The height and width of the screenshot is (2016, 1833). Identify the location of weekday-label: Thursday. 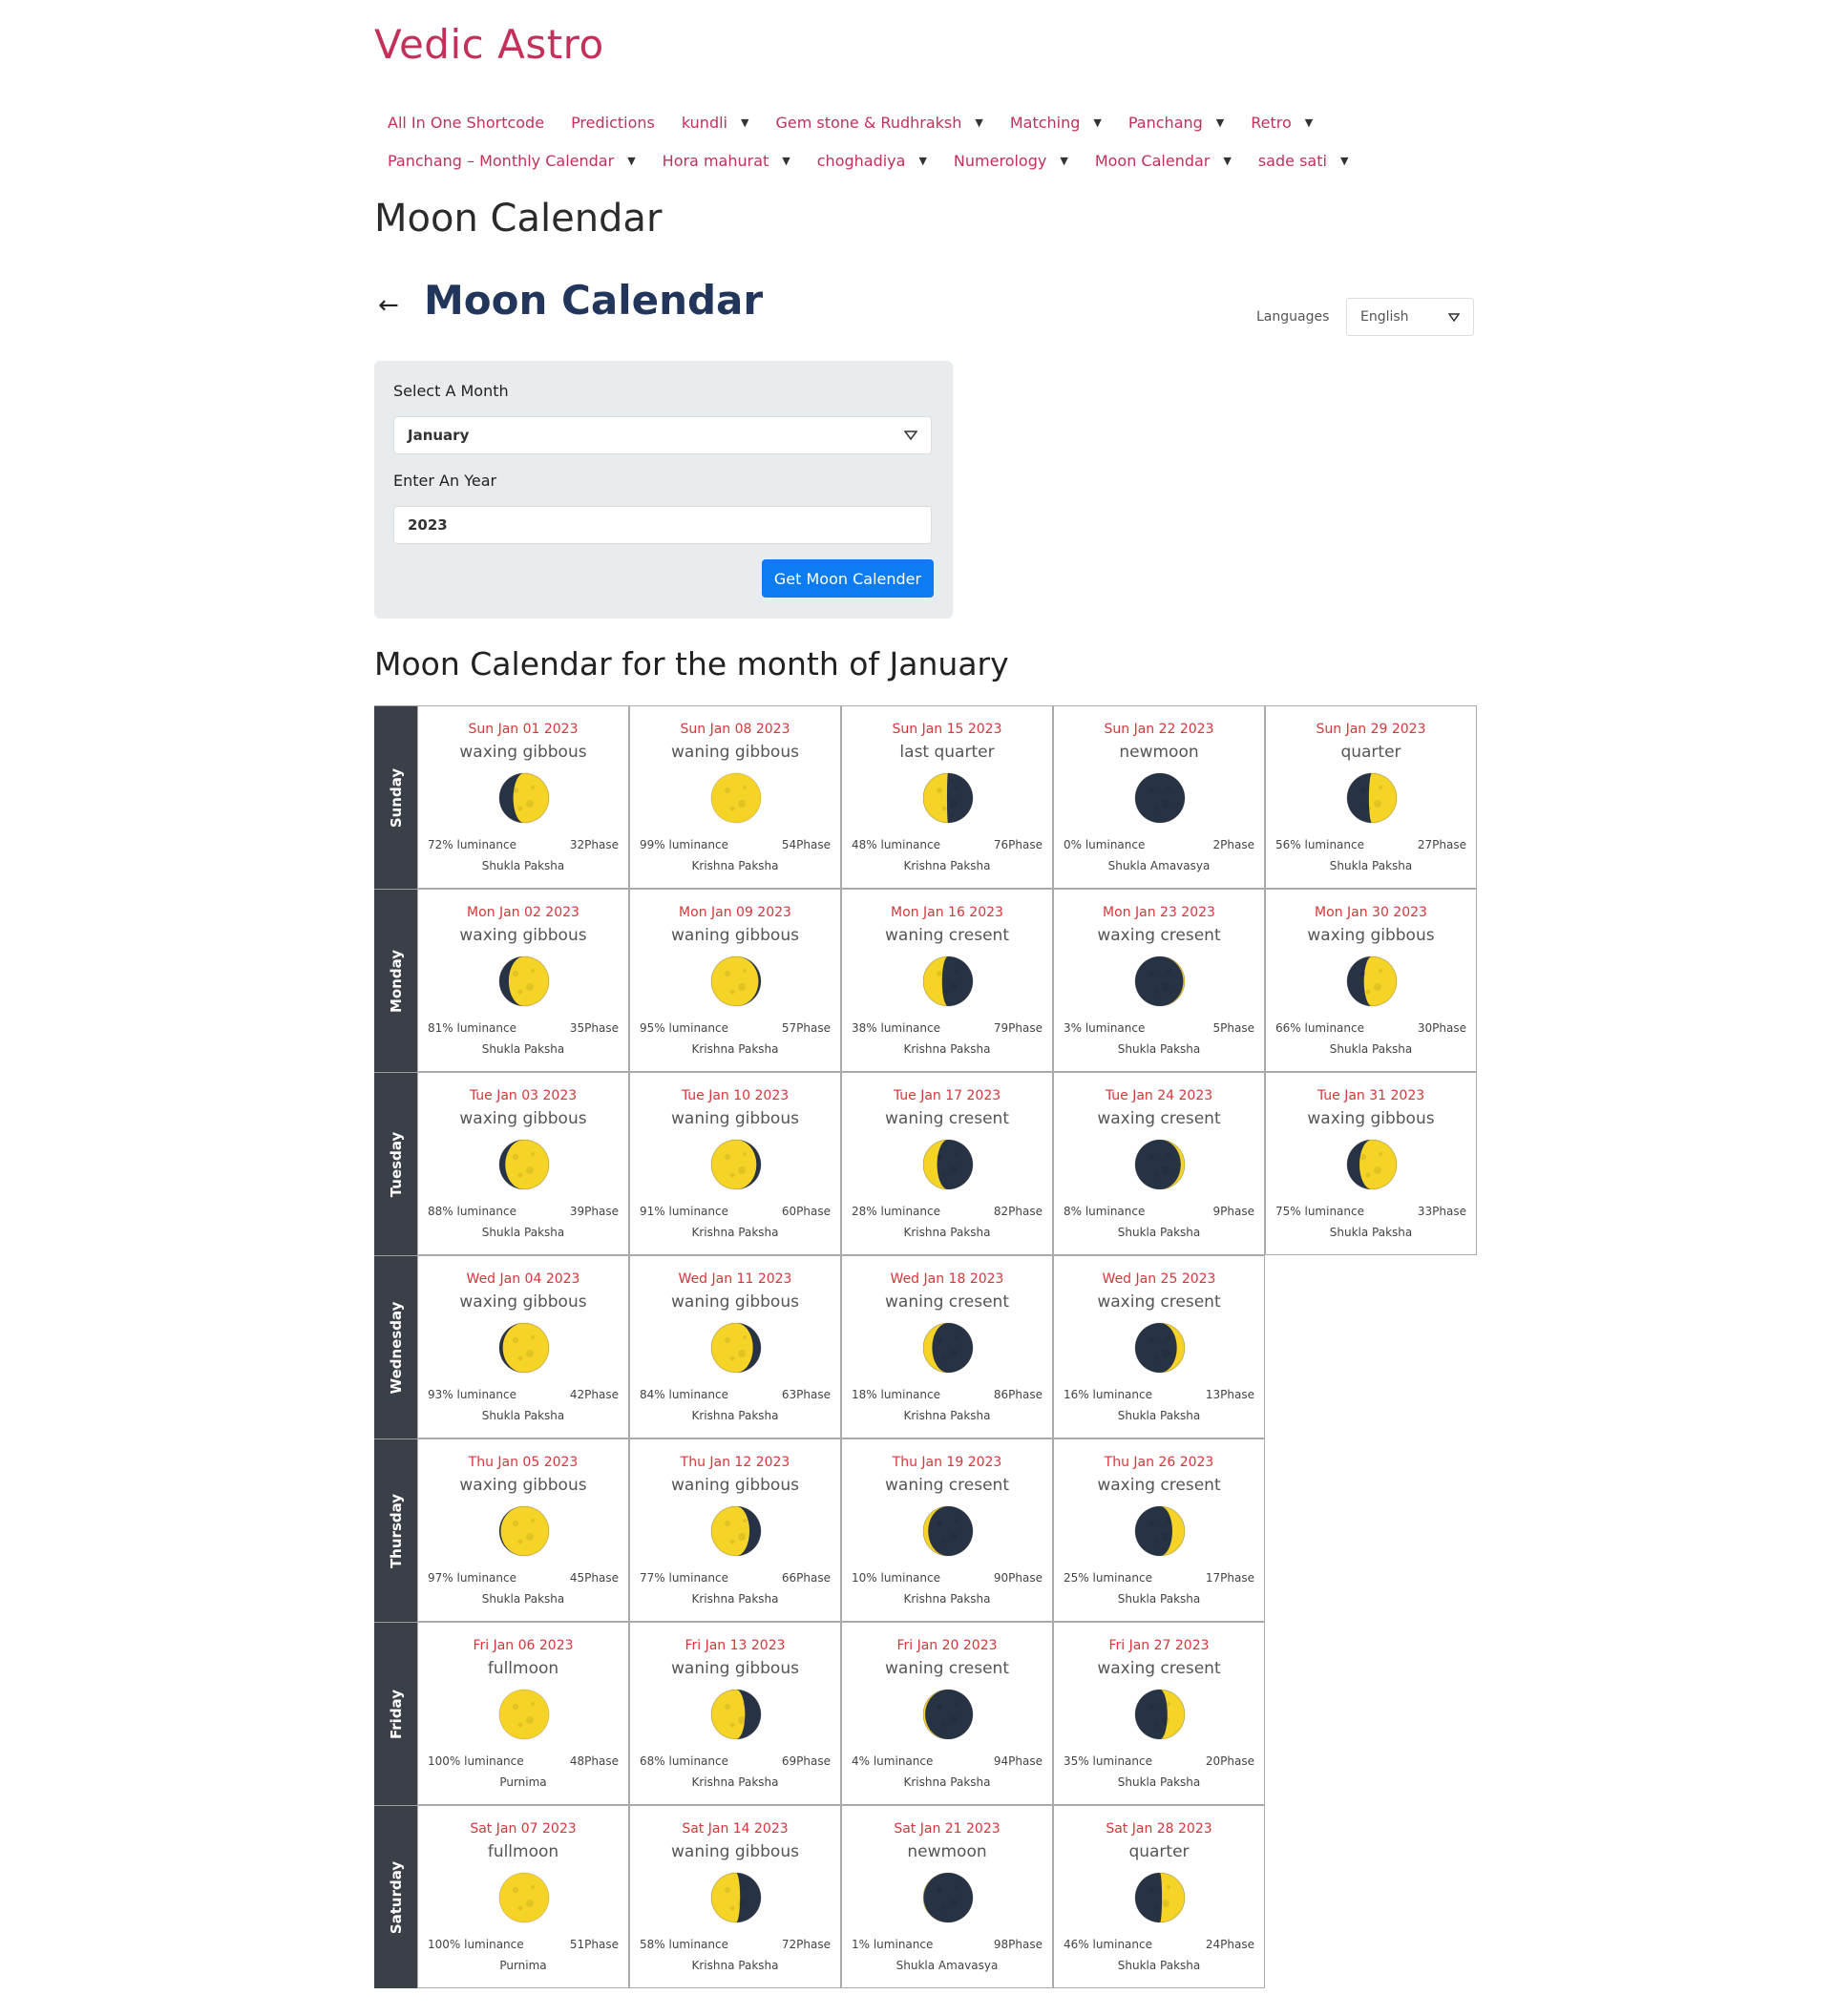
(395, 1530).